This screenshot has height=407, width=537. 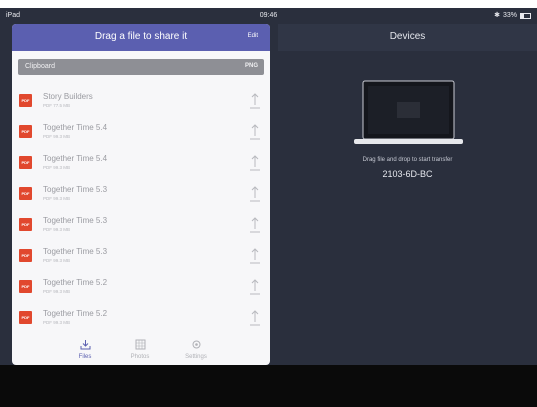 I want to click on device-name: 2103-6D-BC, so click(x=407, y=174).